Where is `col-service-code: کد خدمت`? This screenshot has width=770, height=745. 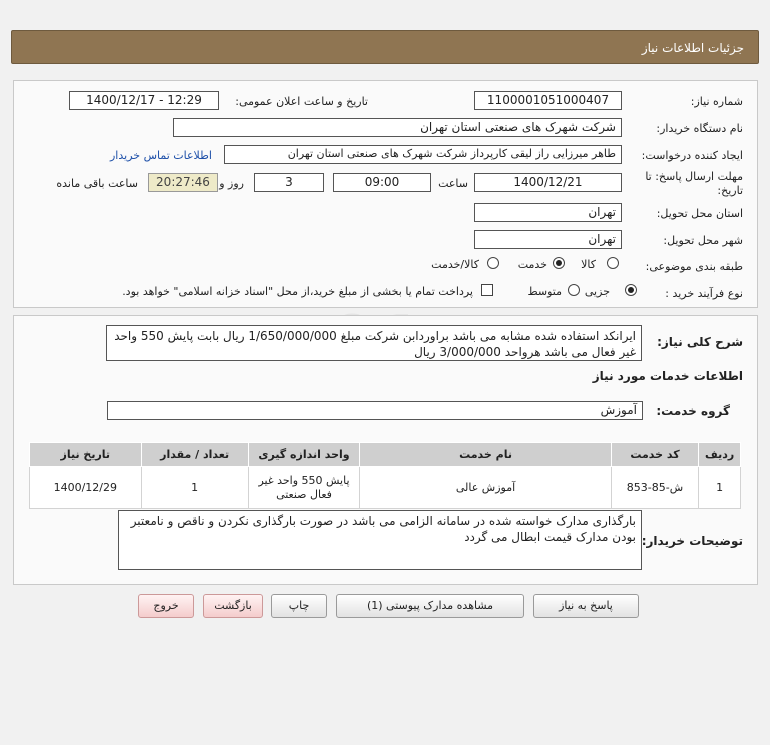
col-service-code: کد خدمت is located at coordinates (655, 454).